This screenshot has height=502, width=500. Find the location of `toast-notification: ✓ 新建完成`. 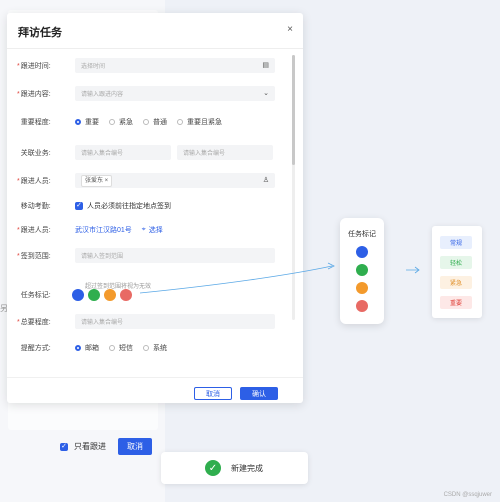

toast-notification: ✓ 新建完成 is located at coordinates (234, 468).